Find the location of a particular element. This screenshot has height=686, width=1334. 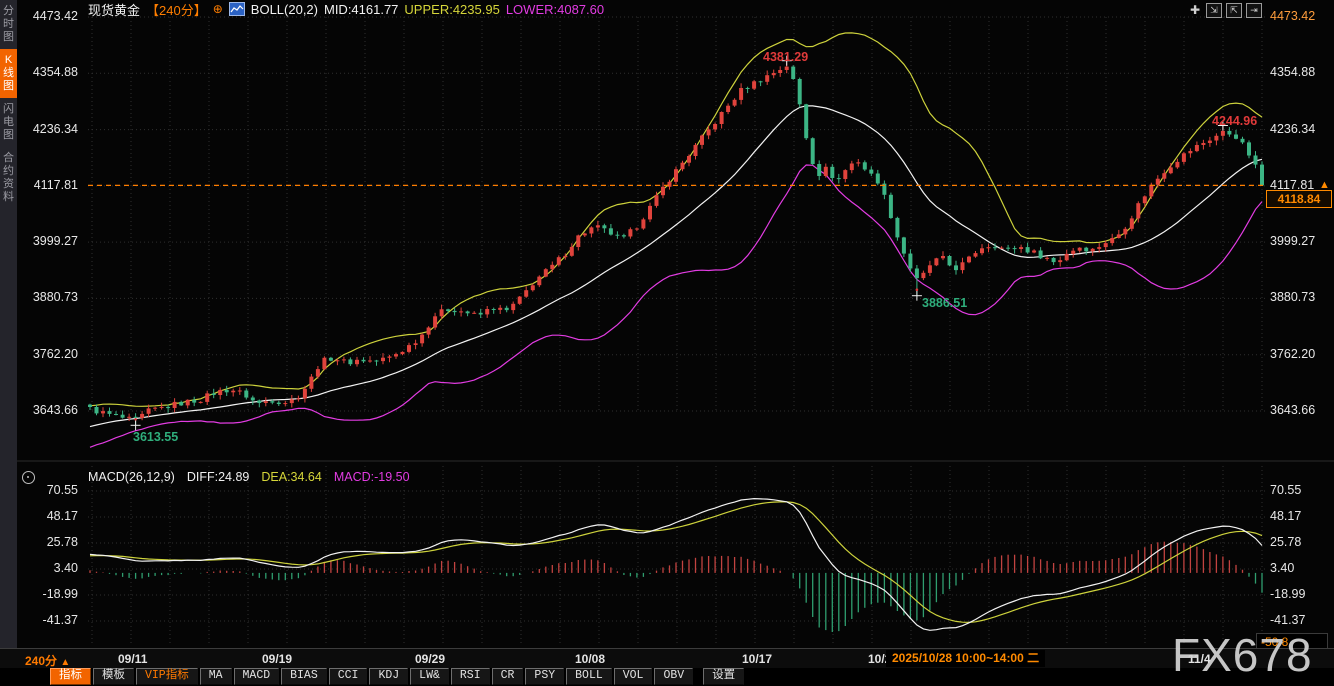

toolbar-button-VOL: VOL is located at coordinates (633, 676).